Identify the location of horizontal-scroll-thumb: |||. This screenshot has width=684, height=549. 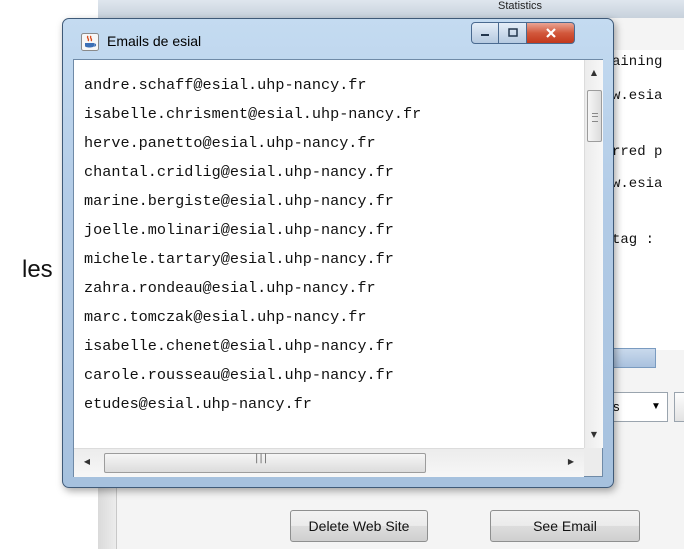
(265, 463).